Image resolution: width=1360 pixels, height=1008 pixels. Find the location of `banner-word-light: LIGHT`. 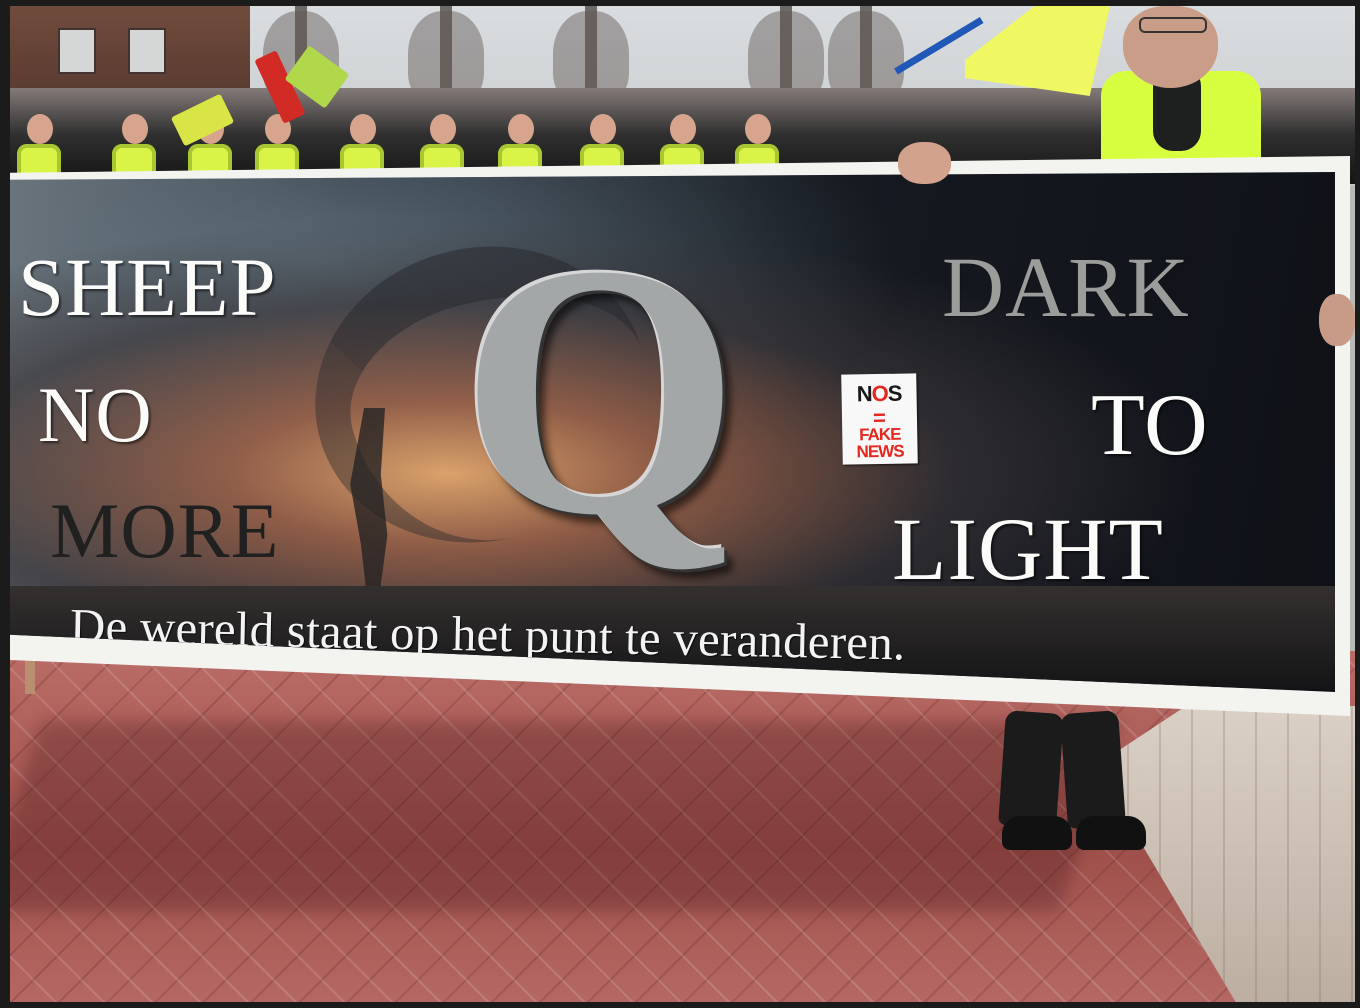

banner-word-light: LIGHT is located at coordinates (1028, 550).